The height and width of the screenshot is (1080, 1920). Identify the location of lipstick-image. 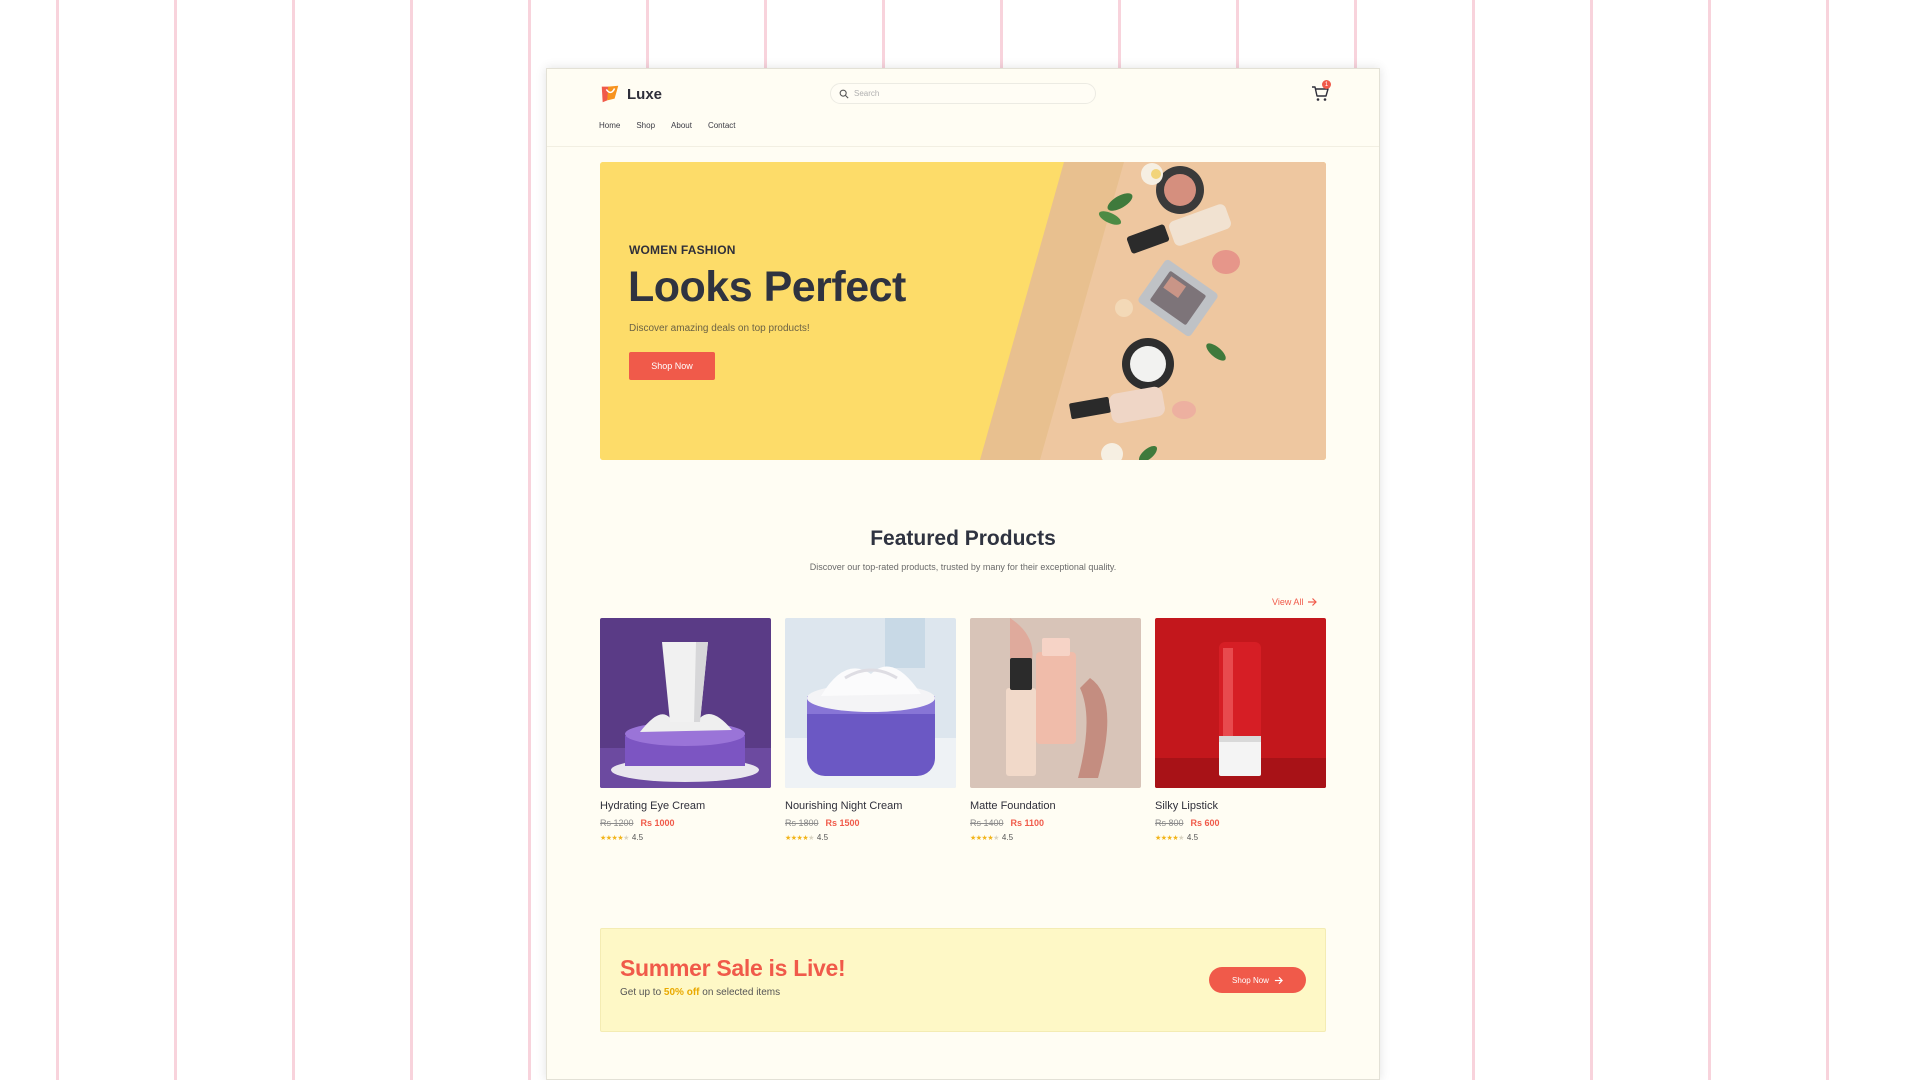
(1240, 703).